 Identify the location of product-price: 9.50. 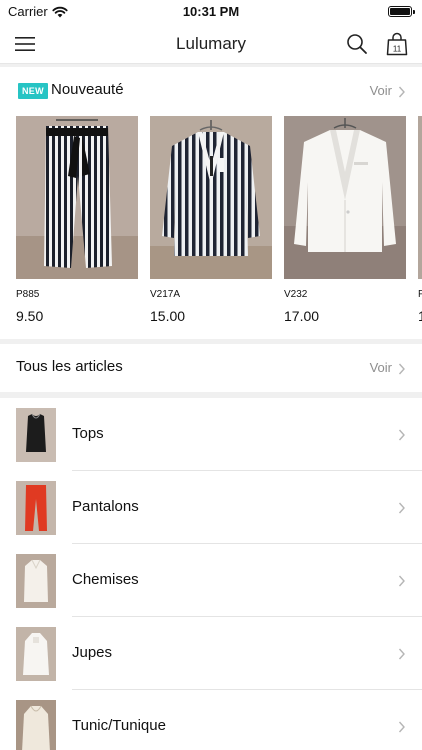
(30, 316).